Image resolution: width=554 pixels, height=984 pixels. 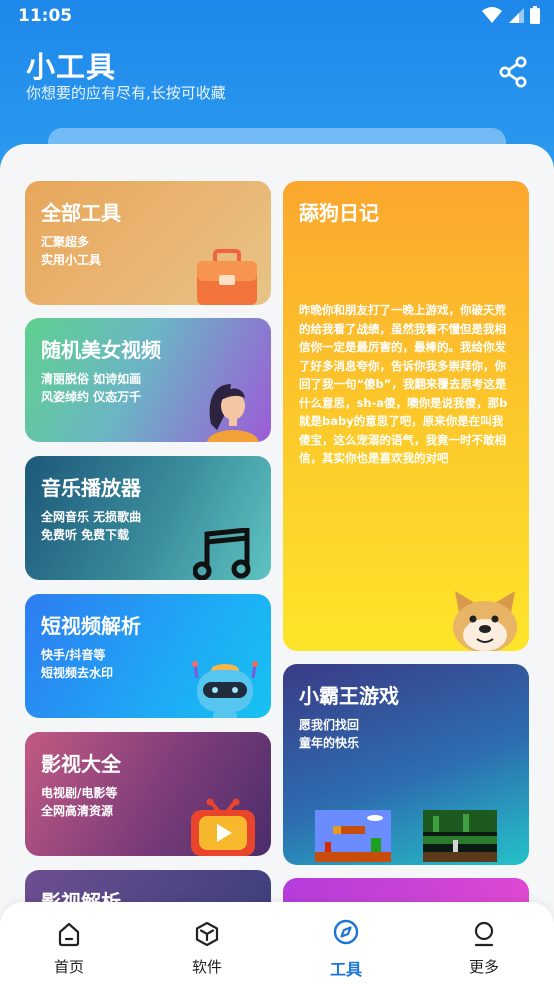 What do you see at coordinates (79, 802) in the screenshot?
I see `card-desc: 电视剧/电影等 全网高清资源` at bounding box center [79, 802].